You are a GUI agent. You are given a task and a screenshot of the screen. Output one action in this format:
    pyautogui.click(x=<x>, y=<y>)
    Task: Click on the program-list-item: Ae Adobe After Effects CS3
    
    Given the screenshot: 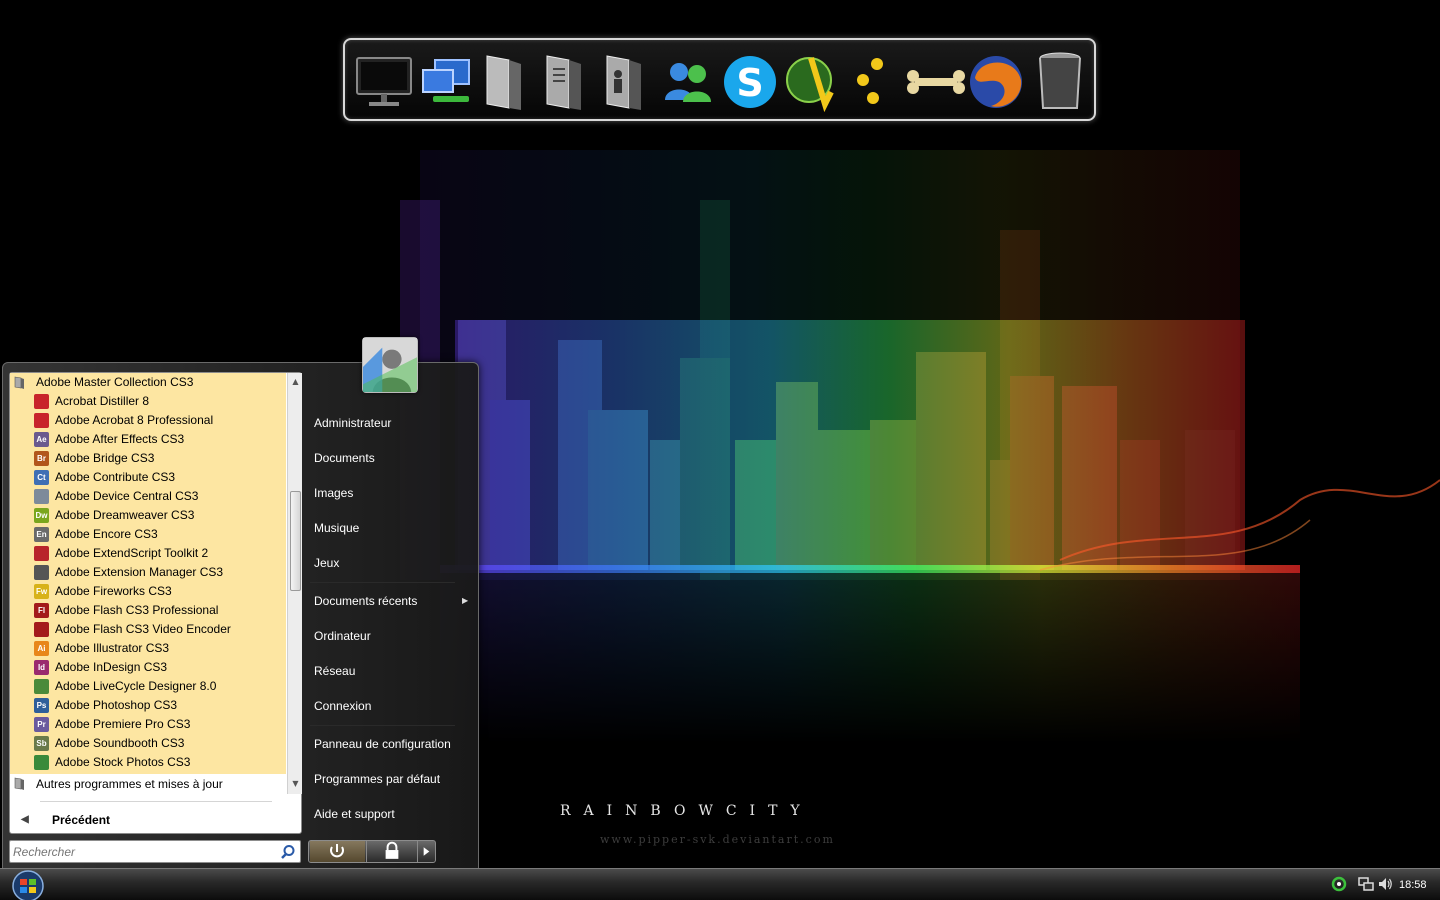 What is the action you would take?
    pyautogui.click(x=148, y=439)
    